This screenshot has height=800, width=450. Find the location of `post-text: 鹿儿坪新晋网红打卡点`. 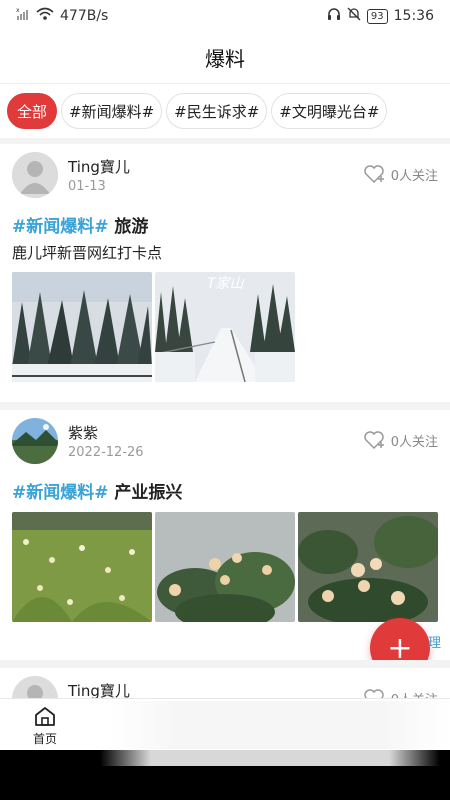

post-text: 鹿儿坪新晋网红打卡点 is located at coordinates (87, 253).